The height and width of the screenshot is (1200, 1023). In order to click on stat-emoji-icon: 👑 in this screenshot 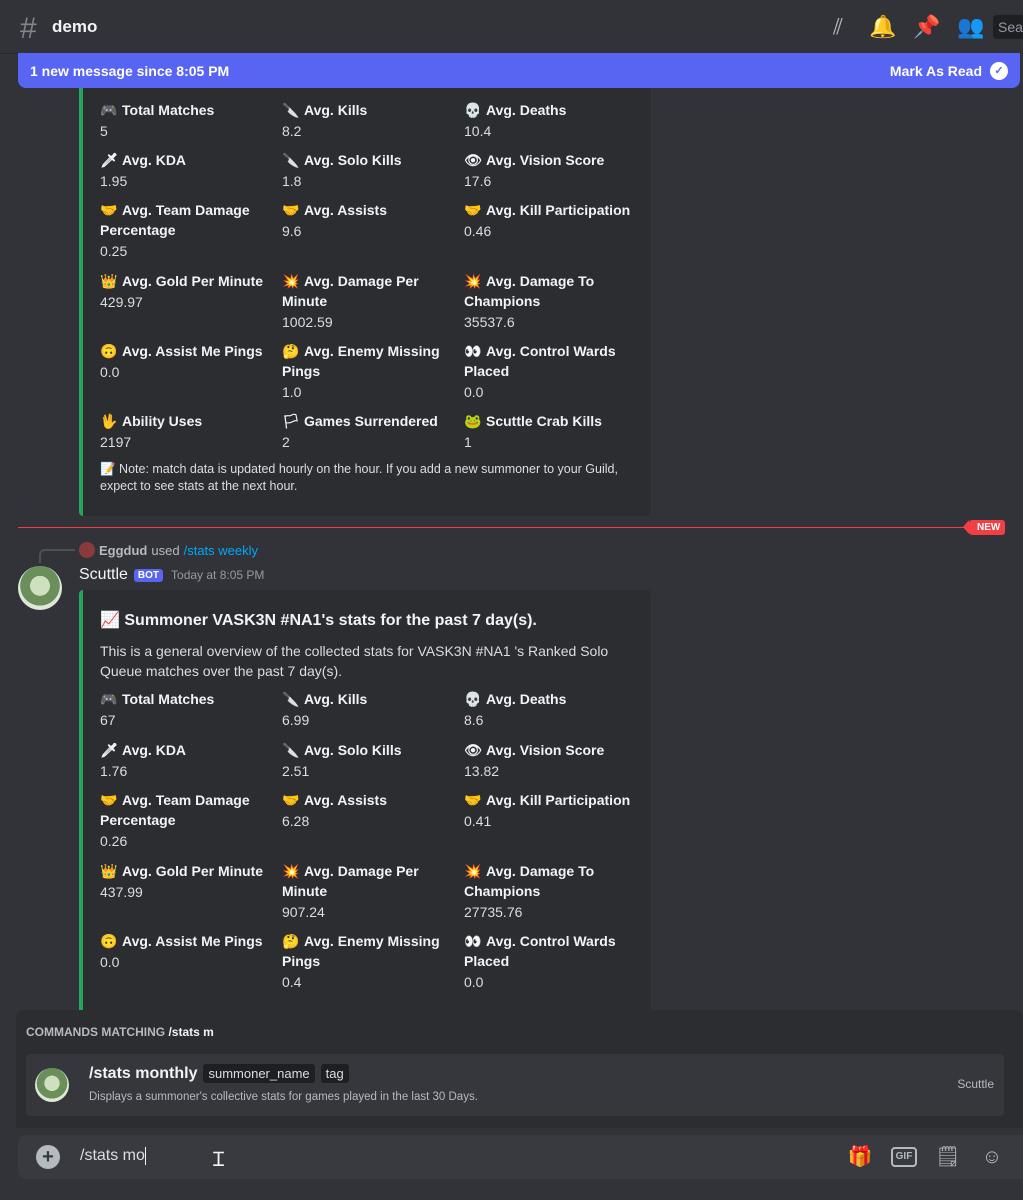, I will do `click(109, 281)`.